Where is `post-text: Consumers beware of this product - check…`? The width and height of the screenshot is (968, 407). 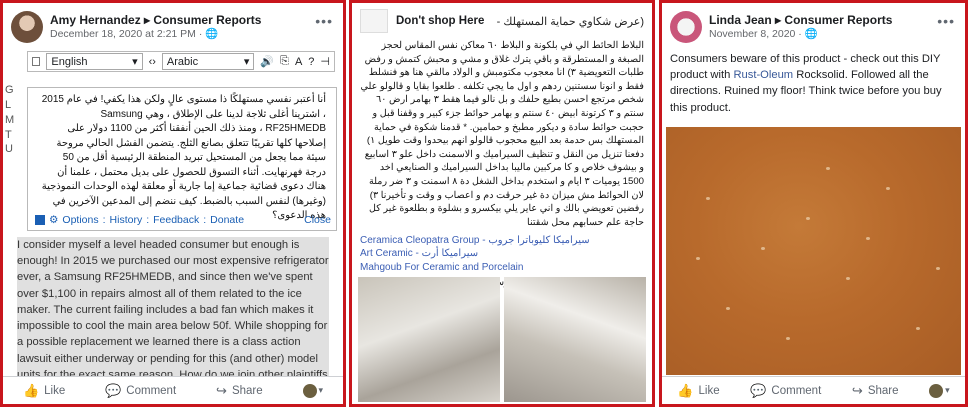
post-text: Consumers beware of this product - check… is located at coordinates (806, 83).